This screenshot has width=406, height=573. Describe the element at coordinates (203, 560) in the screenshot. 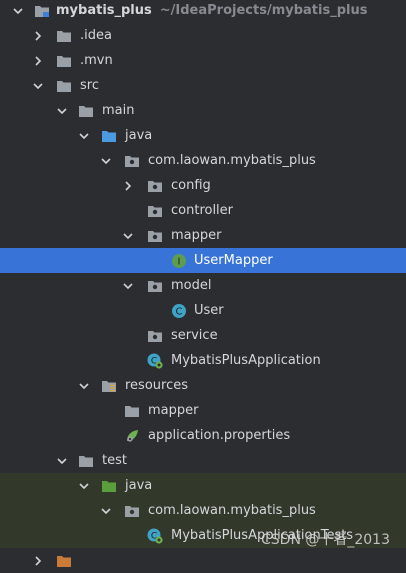

I see `tree-row-partial` at that location.